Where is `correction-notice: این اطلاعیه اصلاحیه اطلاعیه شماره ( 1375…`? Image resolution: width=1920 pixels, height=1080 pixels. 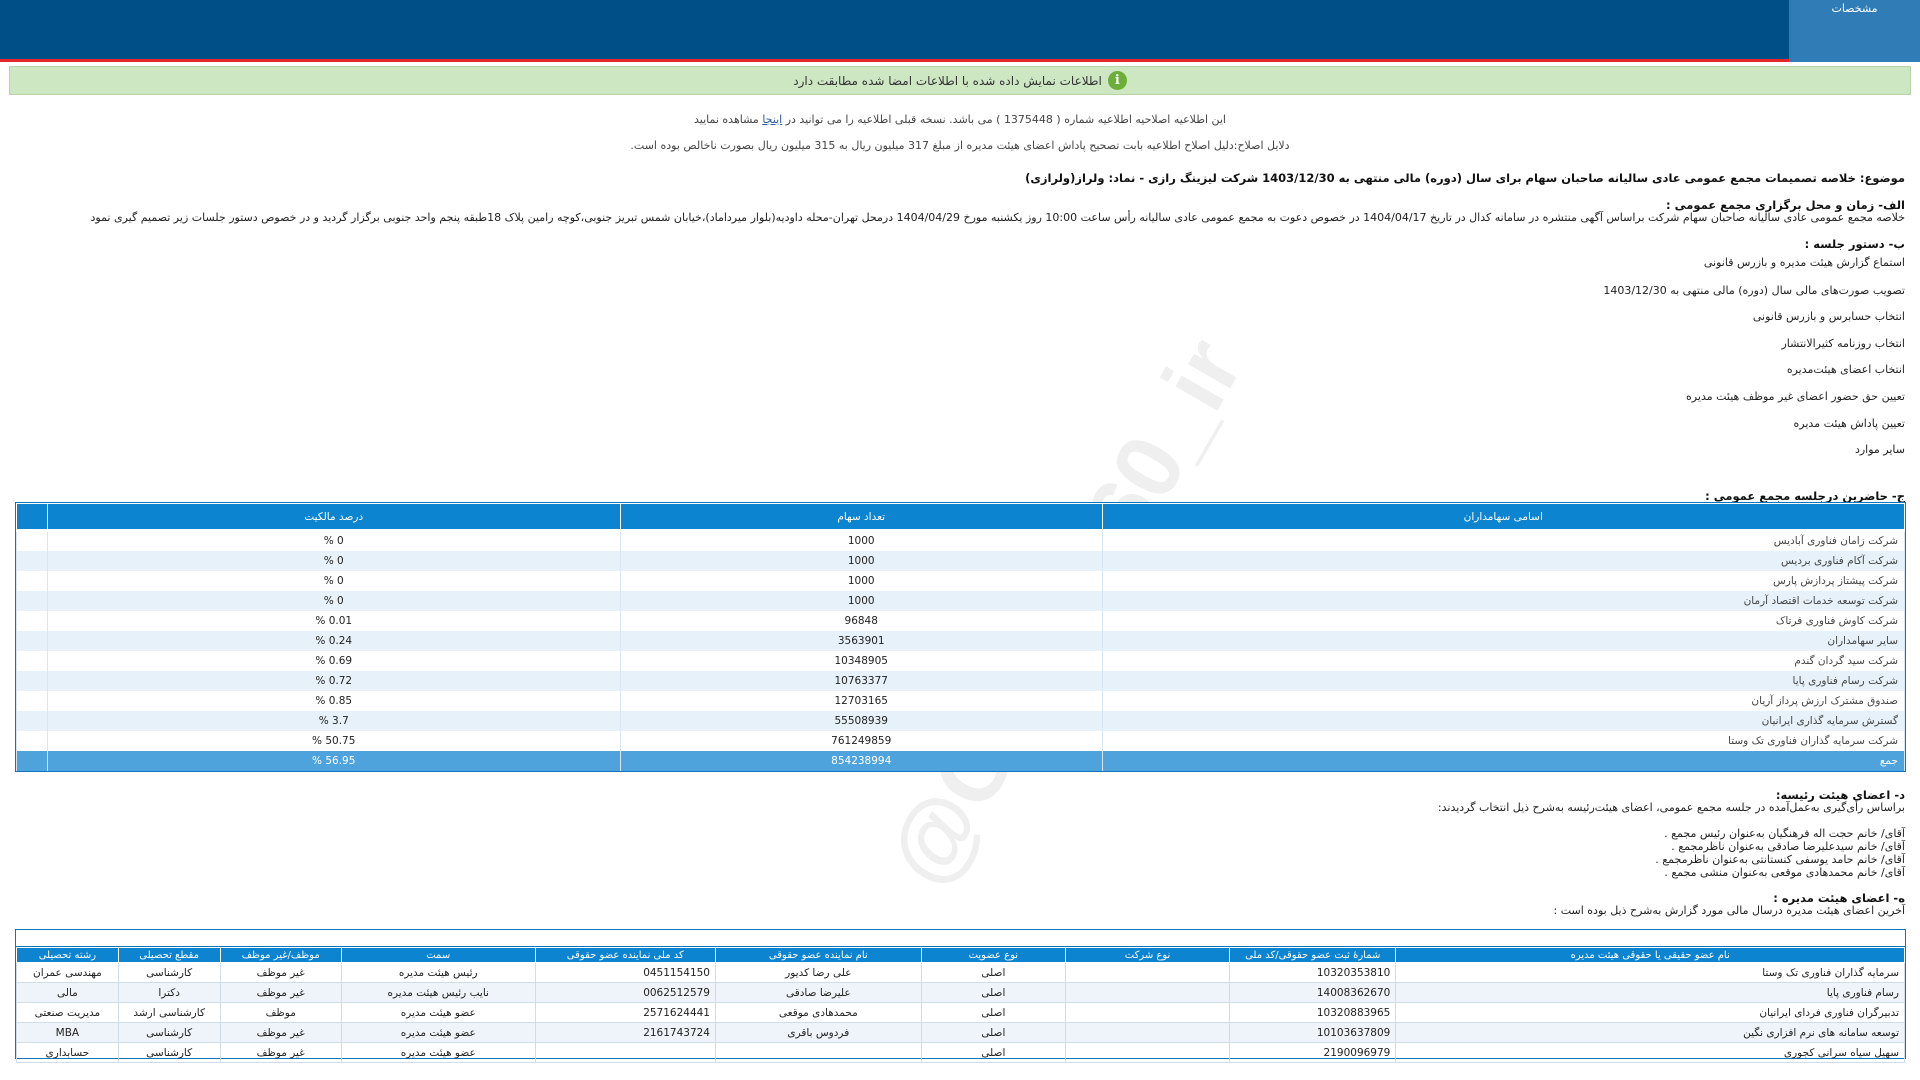
correction-notice: این اطلاعیه اصلاحیه اطلاعیه شماره ( 1375… is located at coordinates (959, 119).